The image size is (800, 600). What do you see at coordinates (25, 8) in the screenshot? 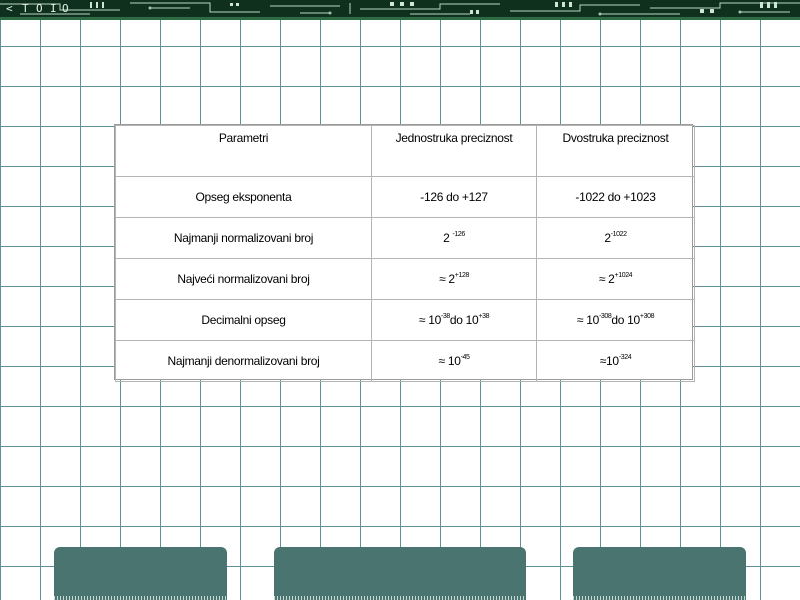
I see `svg-text: T` at bounding box center [25, 8].